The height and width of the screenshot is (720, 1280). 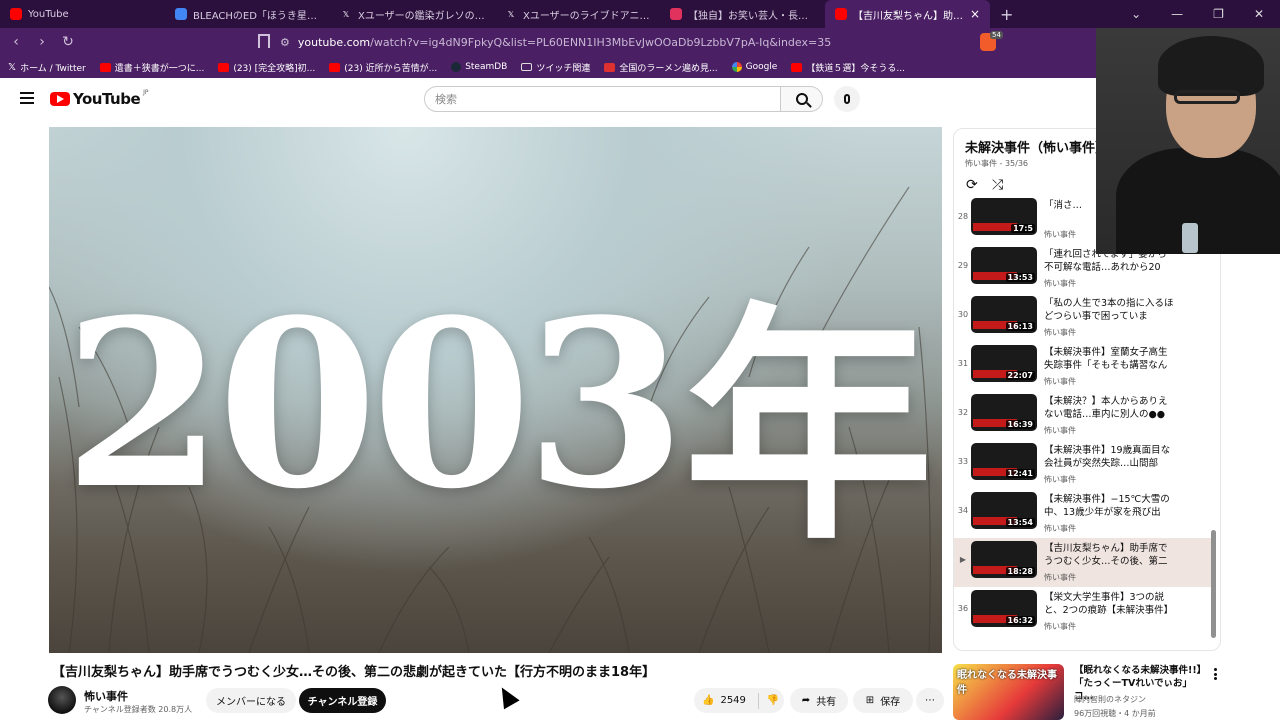 I want to click on bookmark-label: Google, so click(x=761, y=67).